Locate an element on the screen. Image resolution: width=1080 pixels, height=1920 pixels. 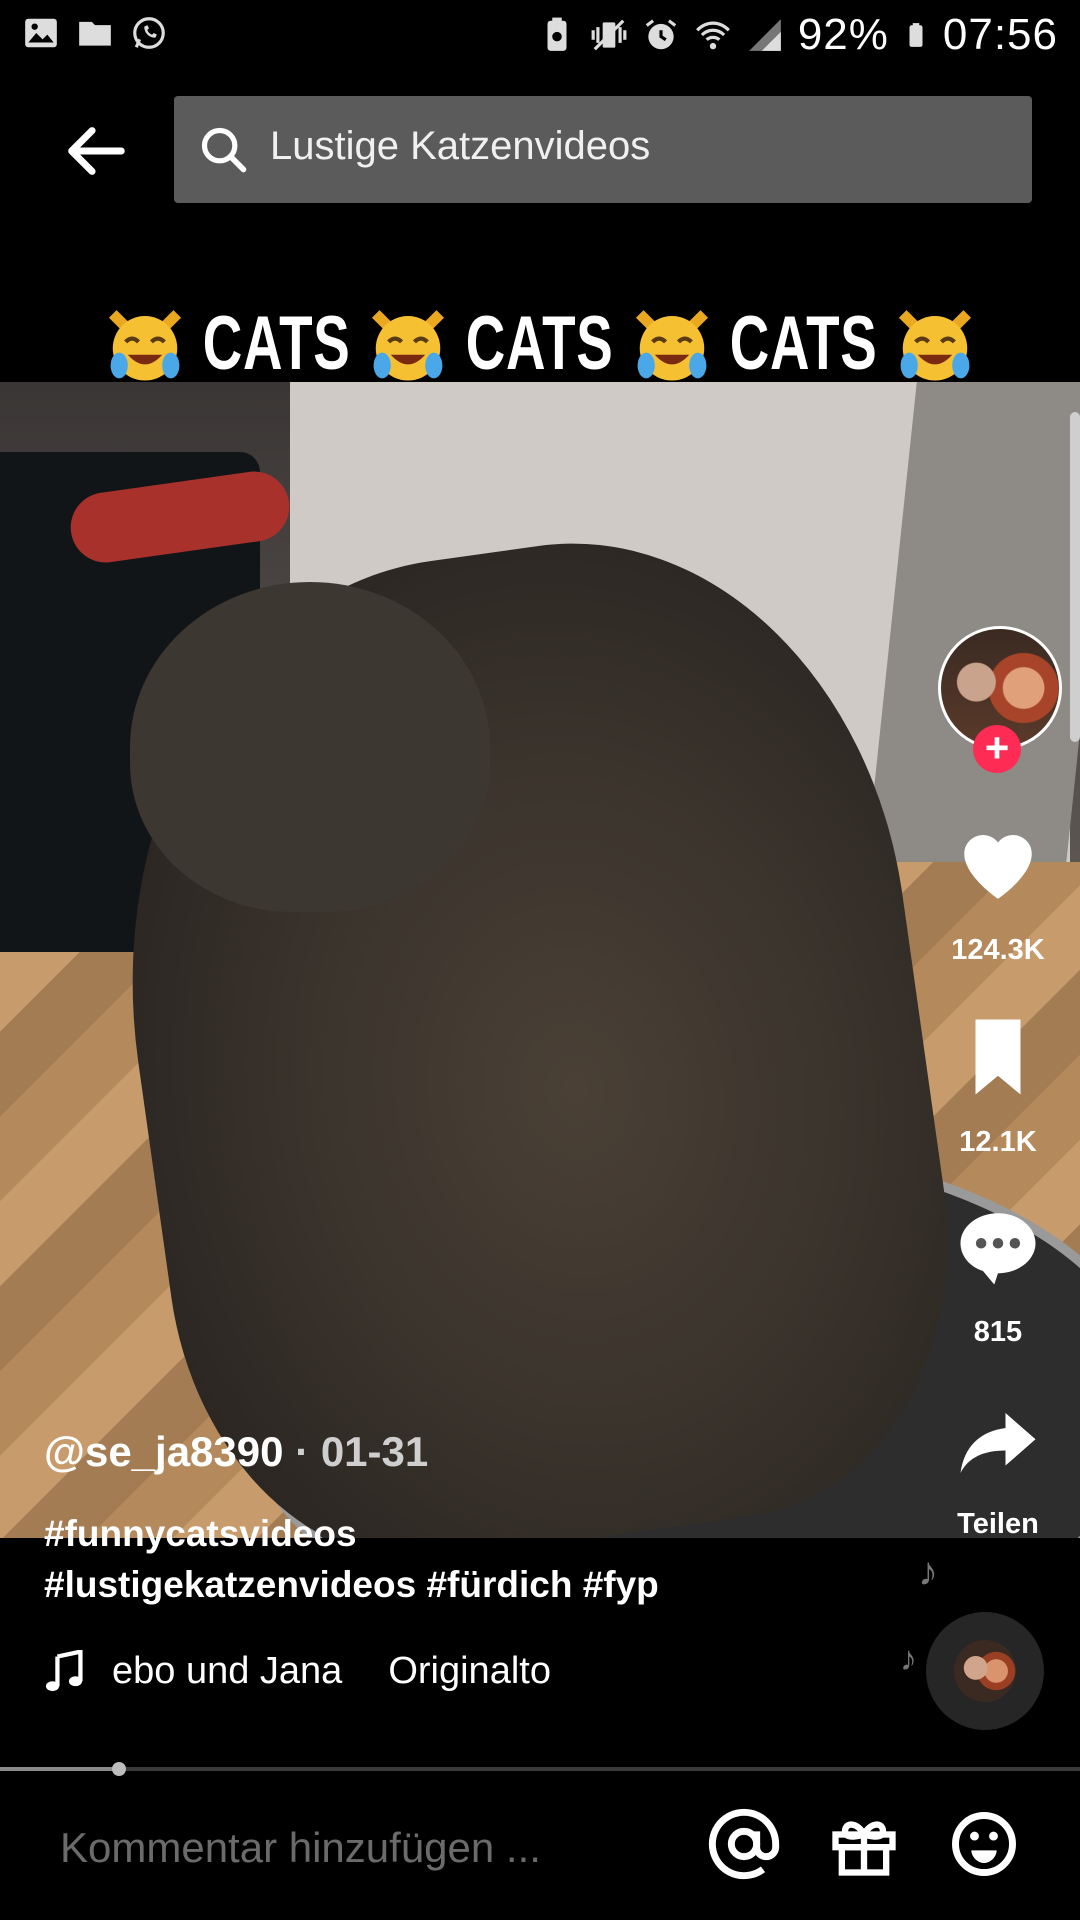
caption-author: @se_ja8390 · 01-31 is located at coordinates (236, 1452).